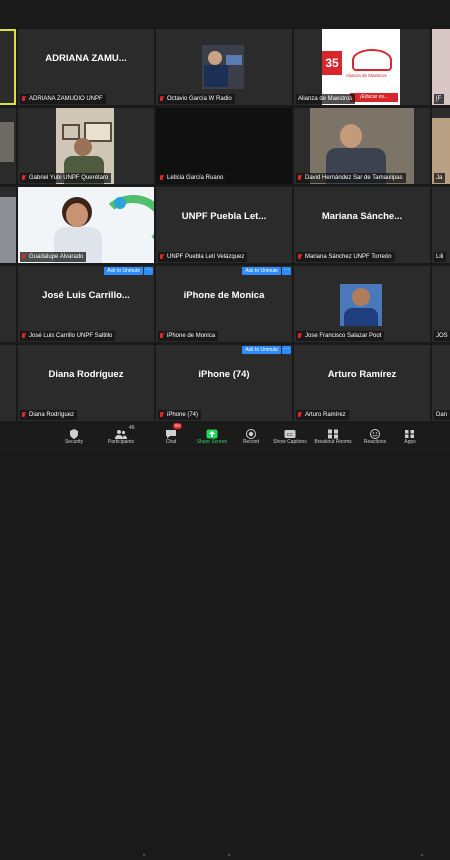 The height and width of the screenshot is (860, 450). I want to click on video-tile-jose-francisco-salazar: Jose Francisco Salazar Poot, so click(362, 304).